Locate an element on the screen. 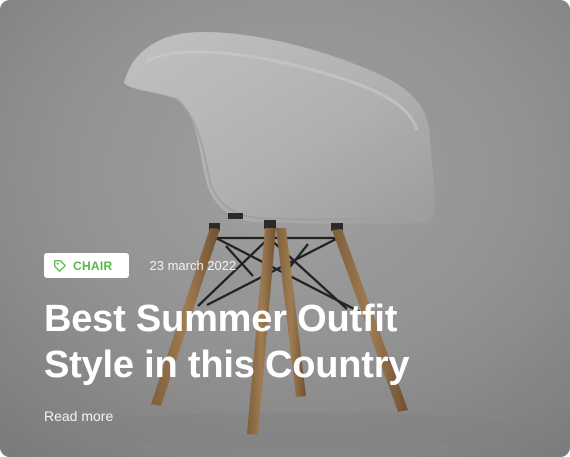 Image resolution: width=570 pixels, height=457 pixels. category-tag: CHAIR is located at coordinates (86, 265).